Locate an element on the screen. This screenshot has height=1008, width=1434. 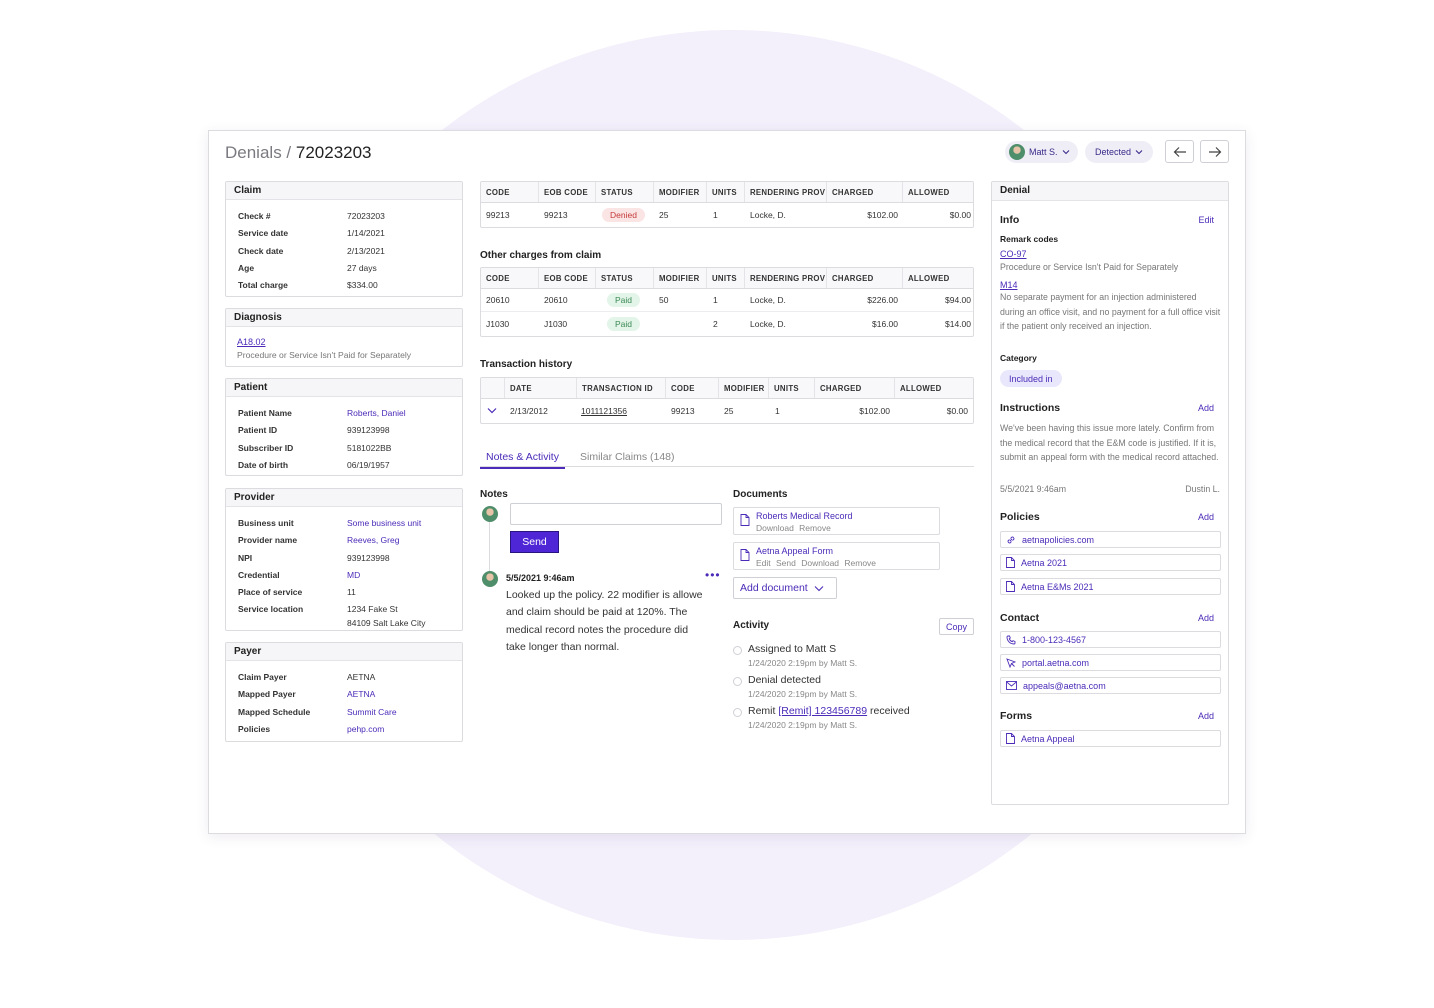
other-charges-title: Other charges from claim is located at coordinates (541, 255).